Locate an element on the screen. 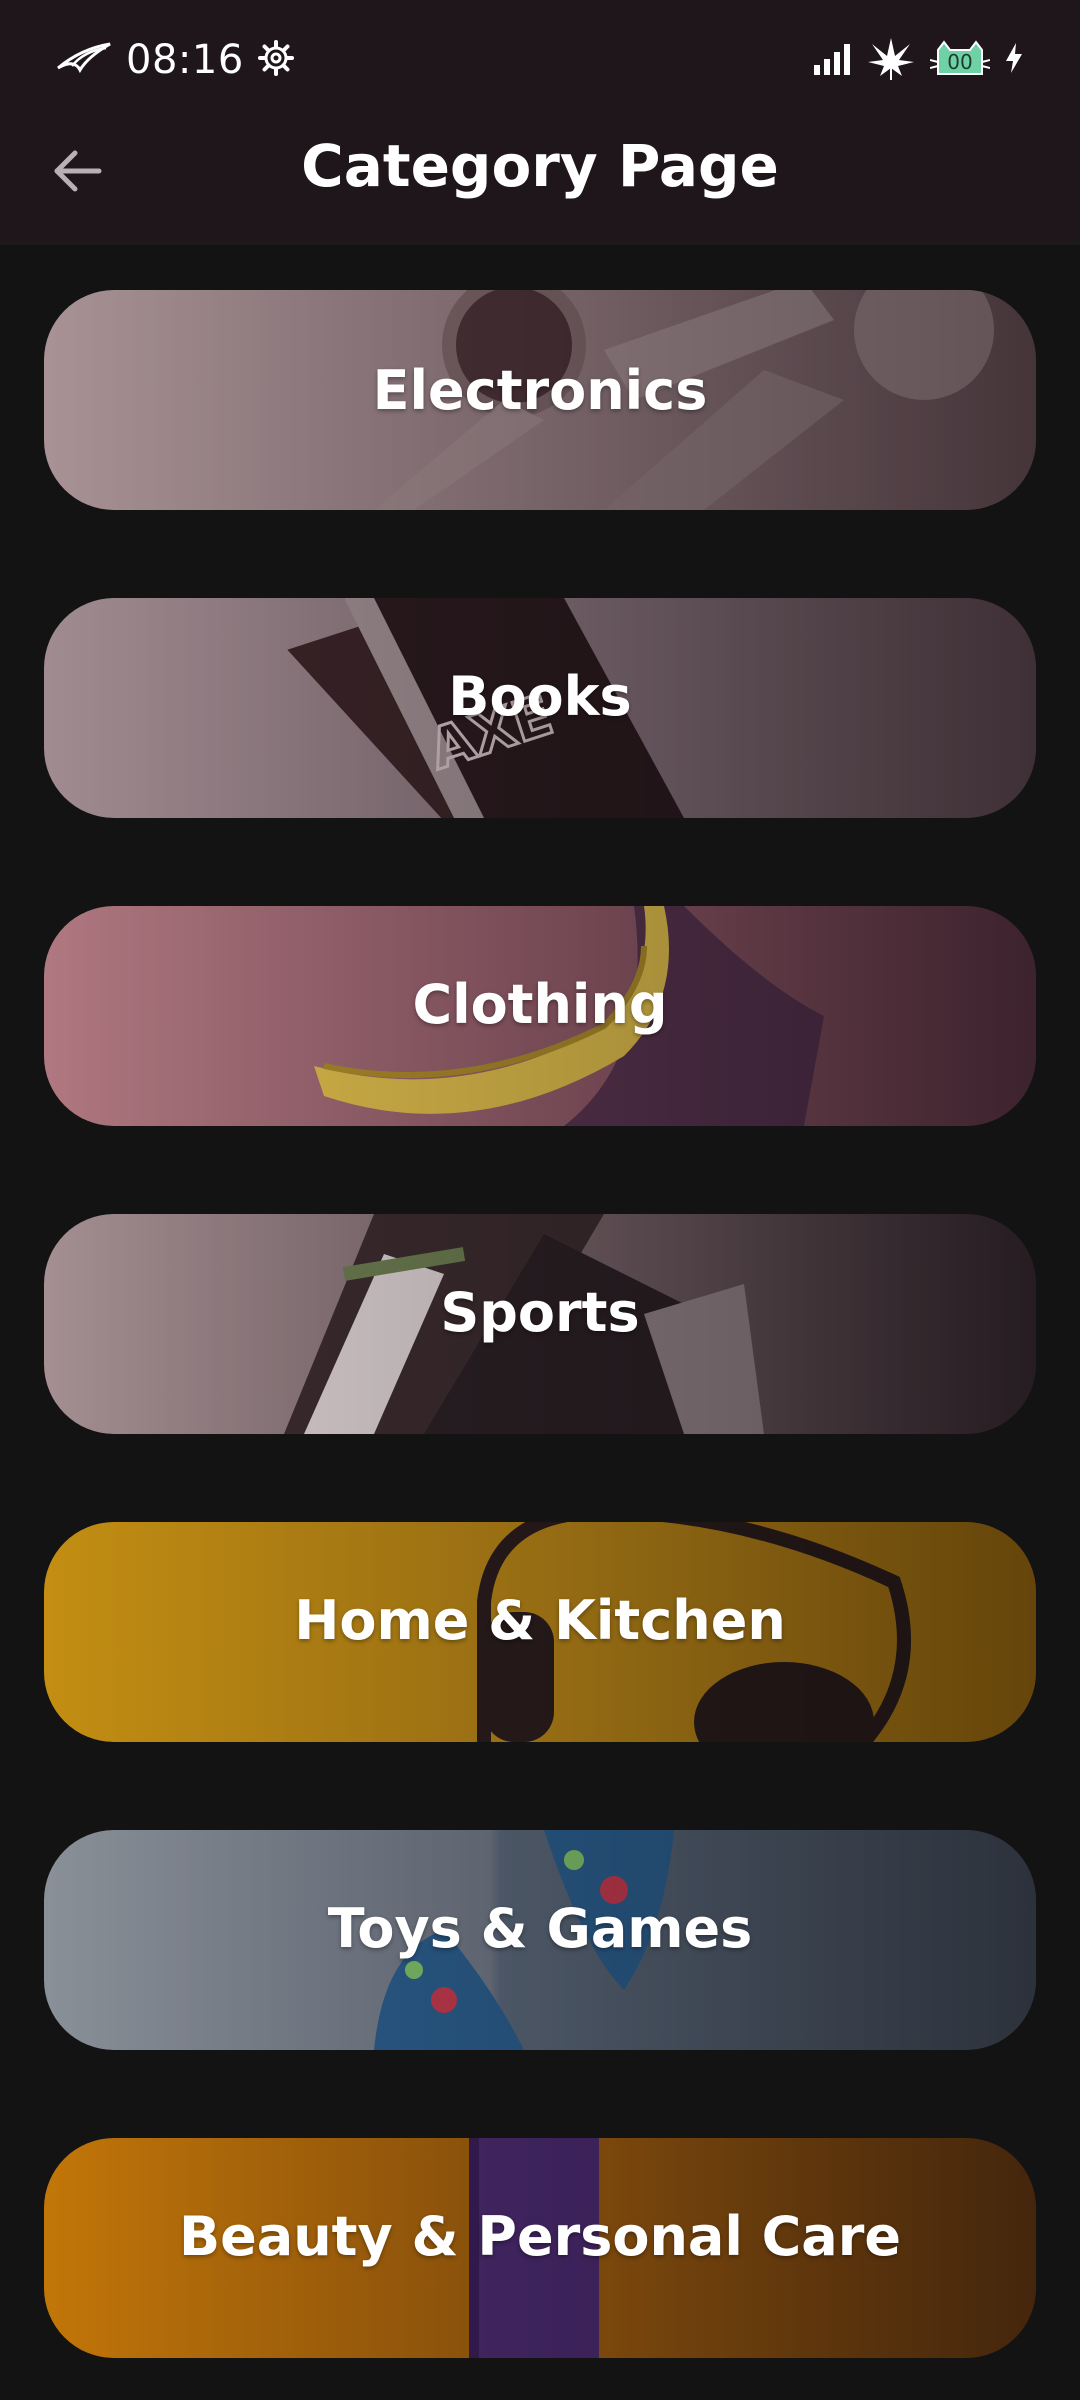 This screenshot has width=1080, height=2400. category-card-clothing: Clothing is located at coordinates (540, 1016).